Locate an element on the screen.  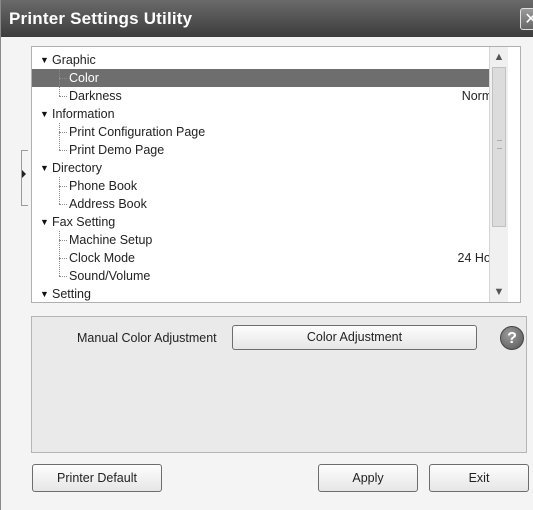
tree-item-print-demo: Print Demo Page is located at coordinates (268, 150).